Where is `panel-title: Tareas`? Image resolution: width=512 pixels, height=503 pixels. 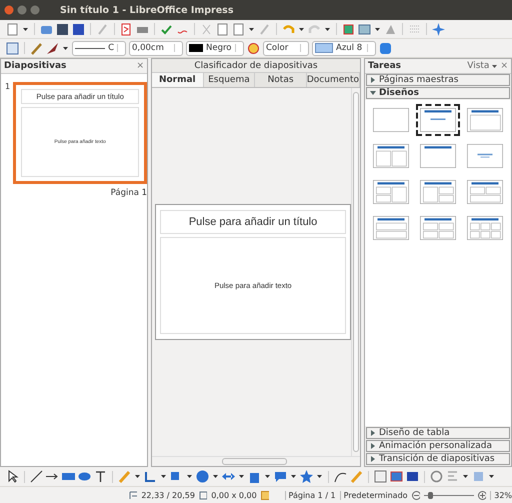 panel-title: Tareas is located at coordinates (385, 66).